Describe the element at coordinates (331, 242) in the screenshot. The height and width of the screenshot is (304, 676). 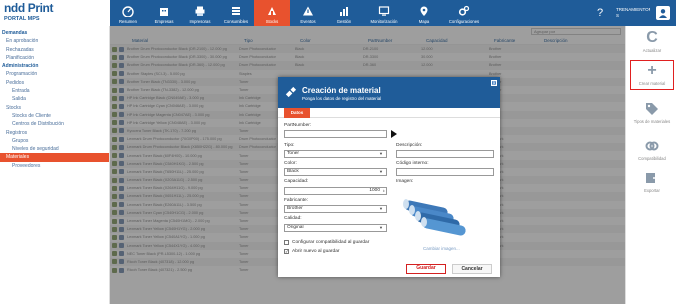
I see `configure-compatibility-label: Configurar compatibilidad al guardar` at that location.